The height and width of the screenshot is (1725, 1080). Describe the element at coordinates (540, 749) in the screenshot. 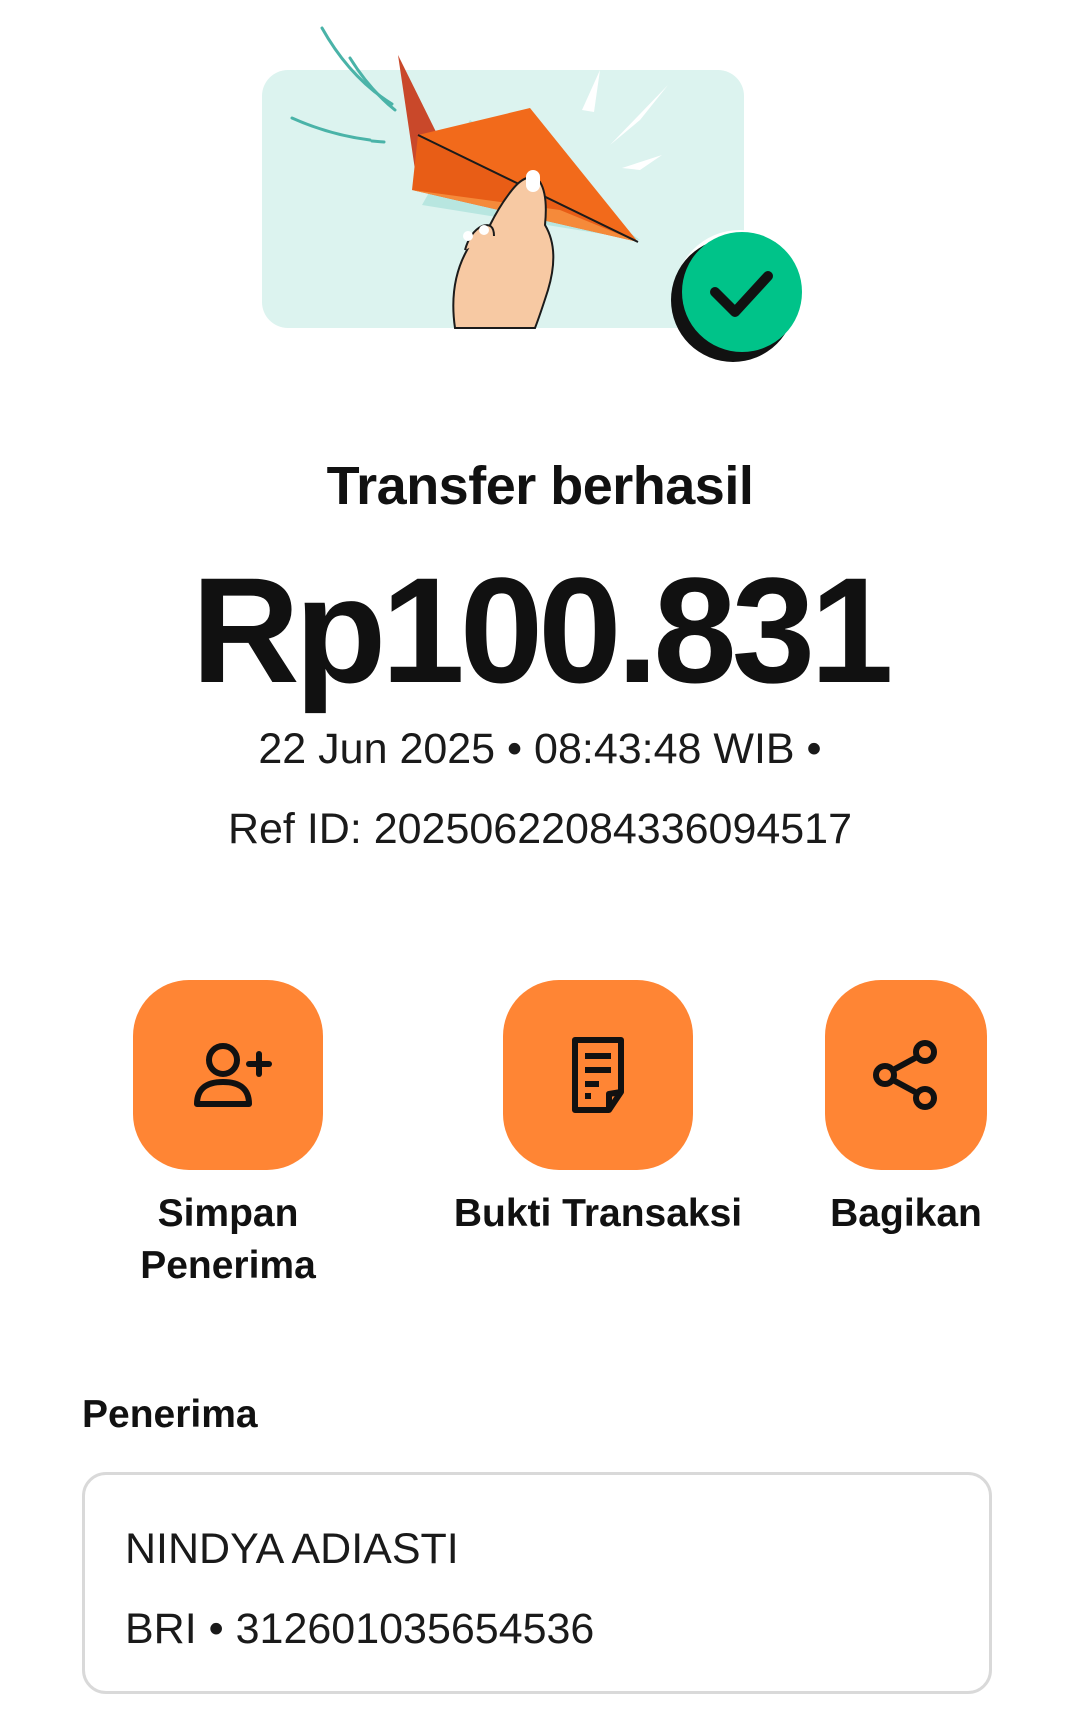

I see `transaction-datetime: 22 Jun 2025 • 08:43:48 WIB •` at that location.